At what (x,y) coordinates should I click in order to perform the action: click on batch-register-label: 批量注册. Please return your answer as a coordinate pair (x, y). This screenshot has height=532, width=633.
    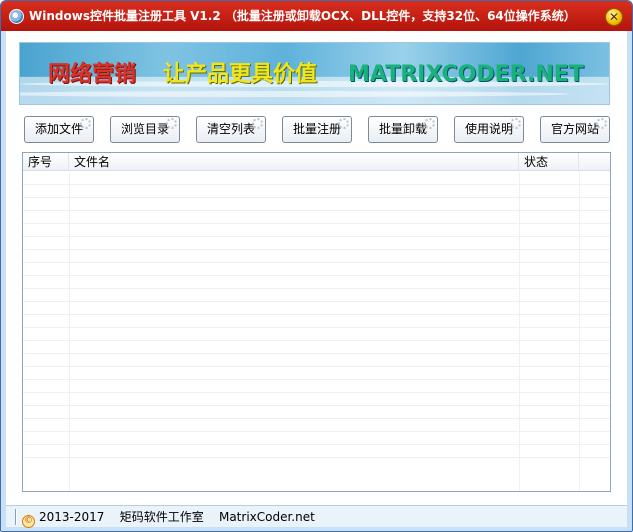
    Looking at the image, I should click on (316, 129).